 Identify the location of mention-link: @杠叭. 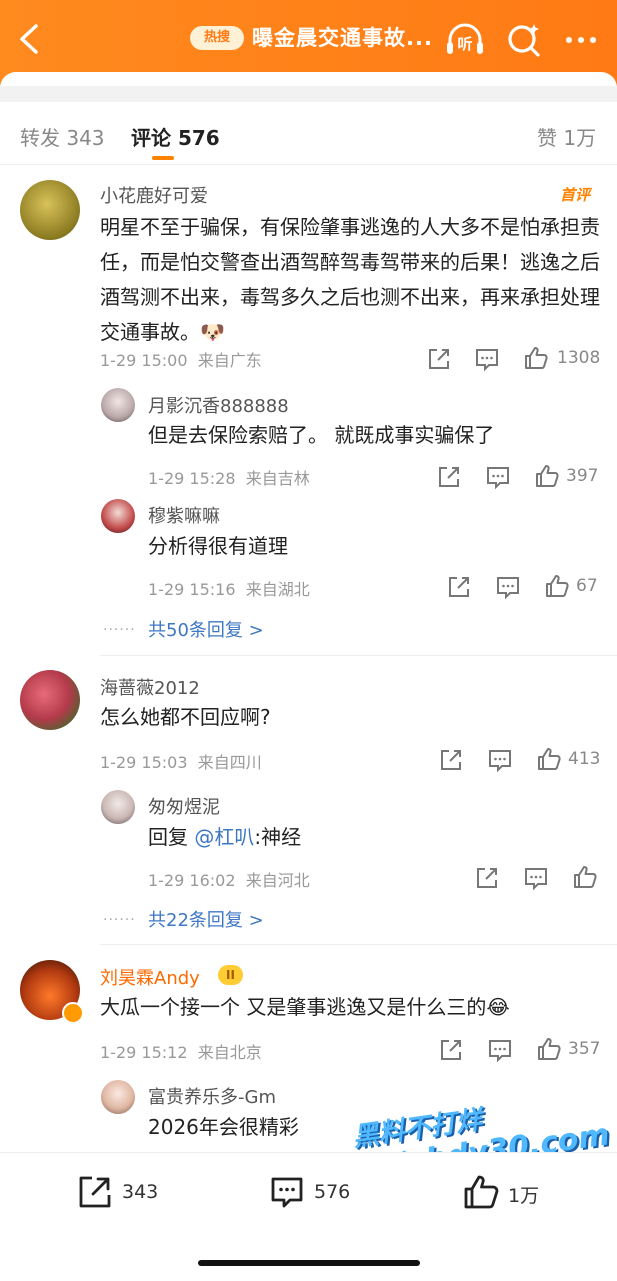
(224, 837).